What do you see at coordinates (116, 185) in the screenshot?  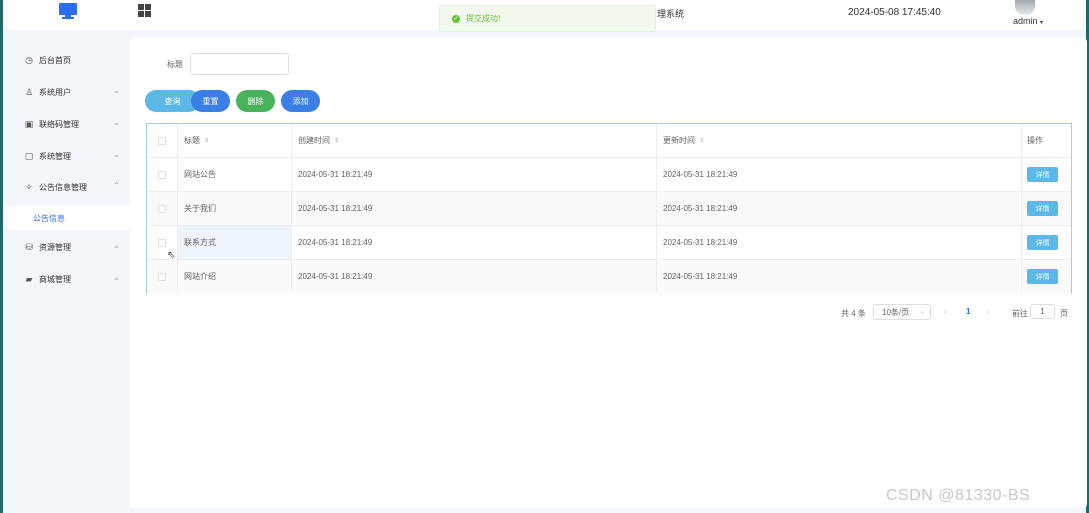 I see `chevron-up-icon: ⌃` at bounding box center [116, 185].